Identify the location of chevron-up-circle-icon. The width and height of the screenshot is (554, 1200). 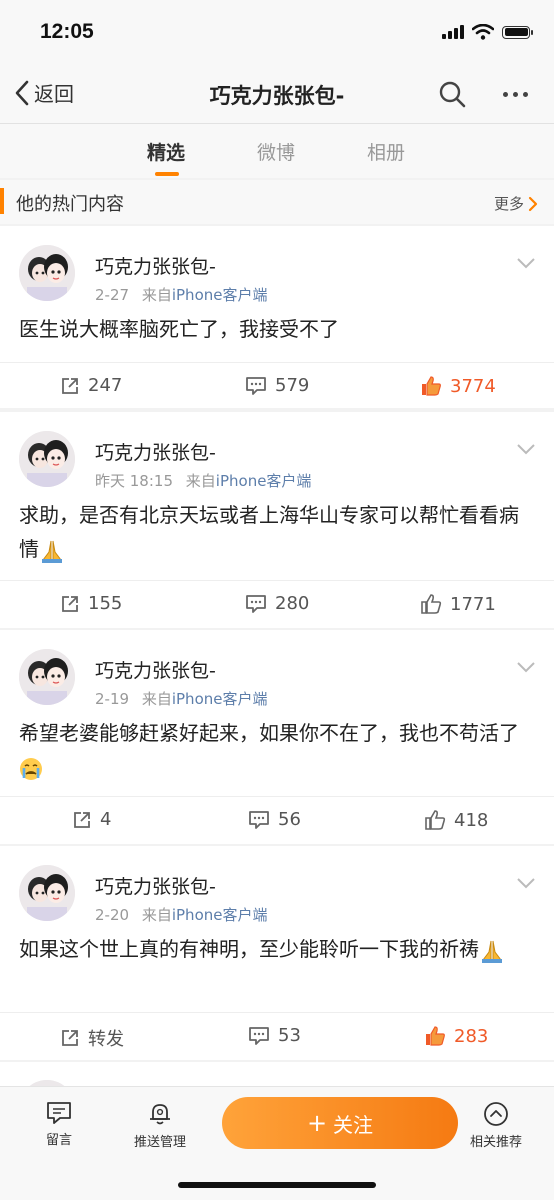
(496, 1114).